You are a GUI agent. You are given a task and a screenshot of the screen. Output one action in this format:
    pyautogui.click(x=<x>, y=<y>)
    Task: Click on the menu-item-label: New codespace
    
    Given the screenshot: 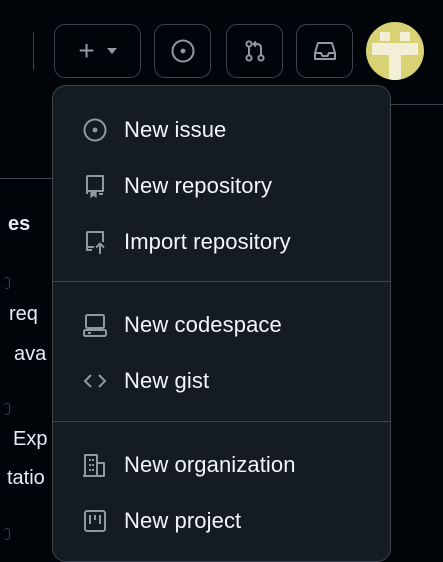 What is the action you would take?
    pyautogui.click(x=203, y=324)
    